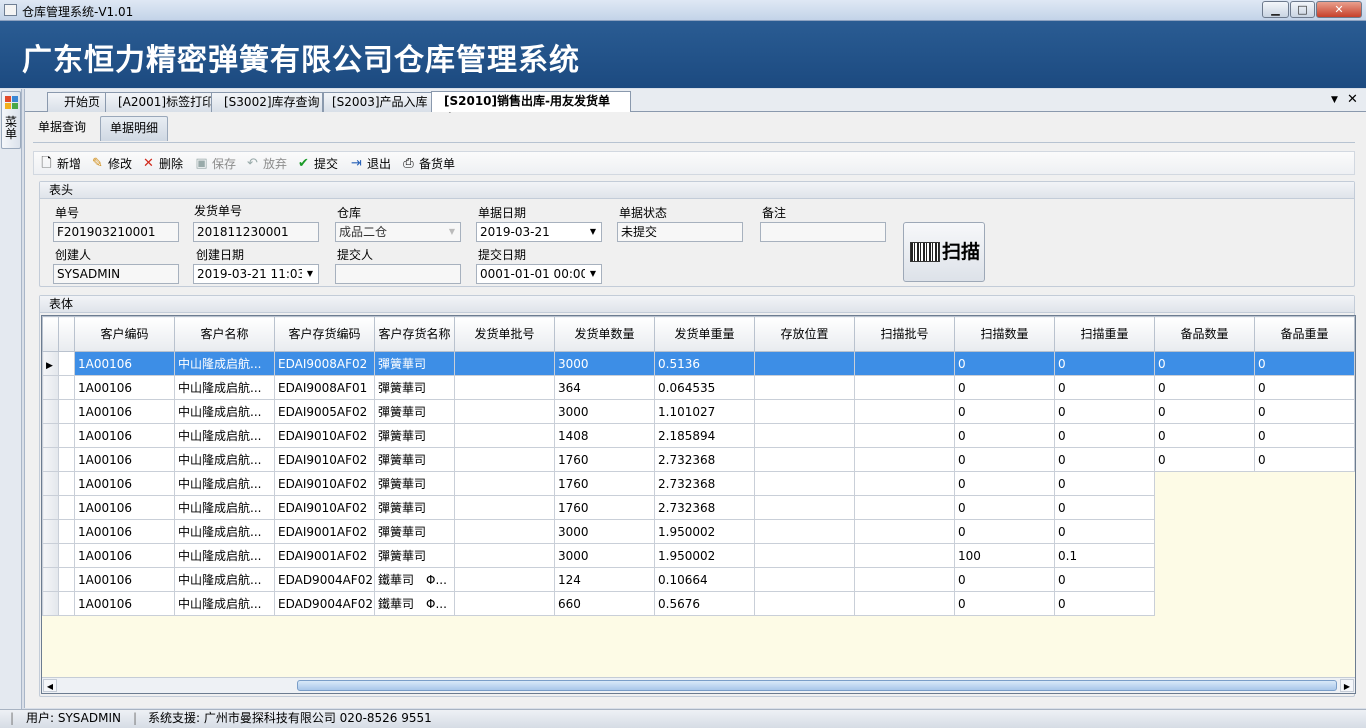 This screenshot has width=1366, height=728. I want to click on cell-cust-item-code: EDAI9005AF02, so click(324, 411).